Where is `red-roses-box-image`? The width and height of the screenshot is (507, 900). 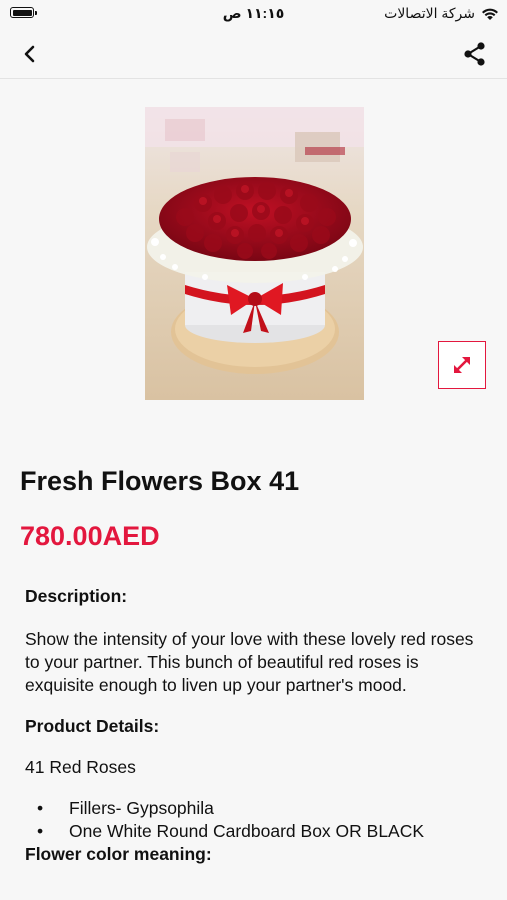
red-roses-box-image is located at coordinates (254, 253).